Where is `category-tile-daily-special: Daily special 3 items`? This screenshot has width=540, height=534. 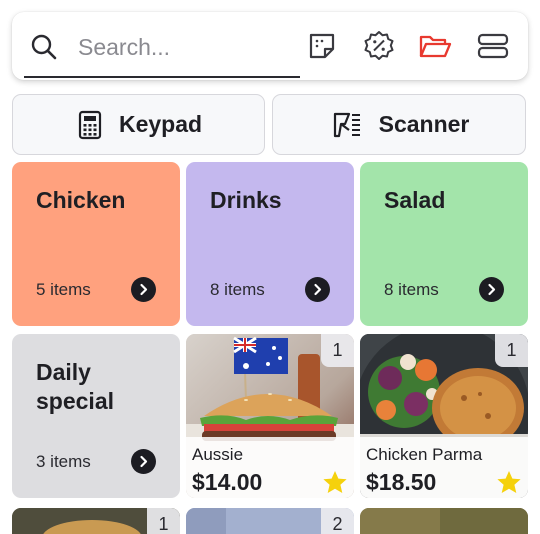
category-tile-daily-special: Daily special 3 items is located at coordinates (96, 416).